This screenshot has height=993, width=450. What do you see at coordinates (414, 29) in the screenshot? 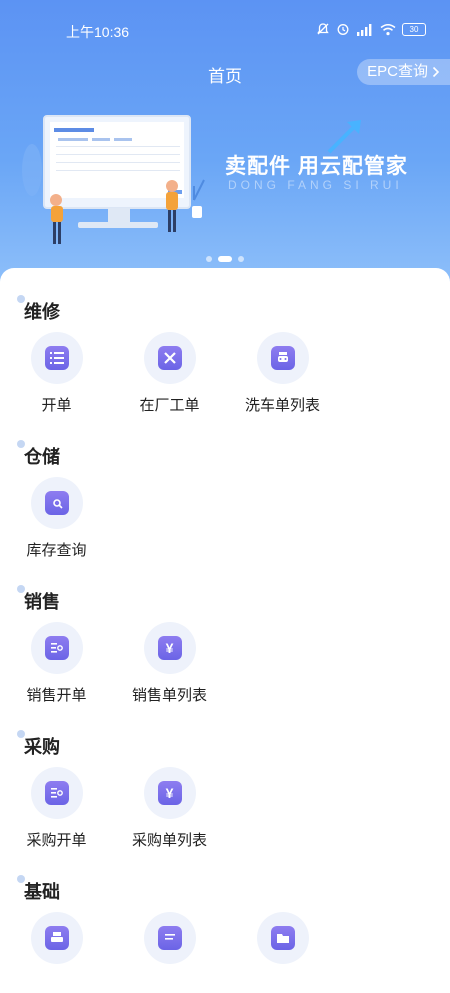
I see `battery-icon: 30` at bounding box center [414, 29].